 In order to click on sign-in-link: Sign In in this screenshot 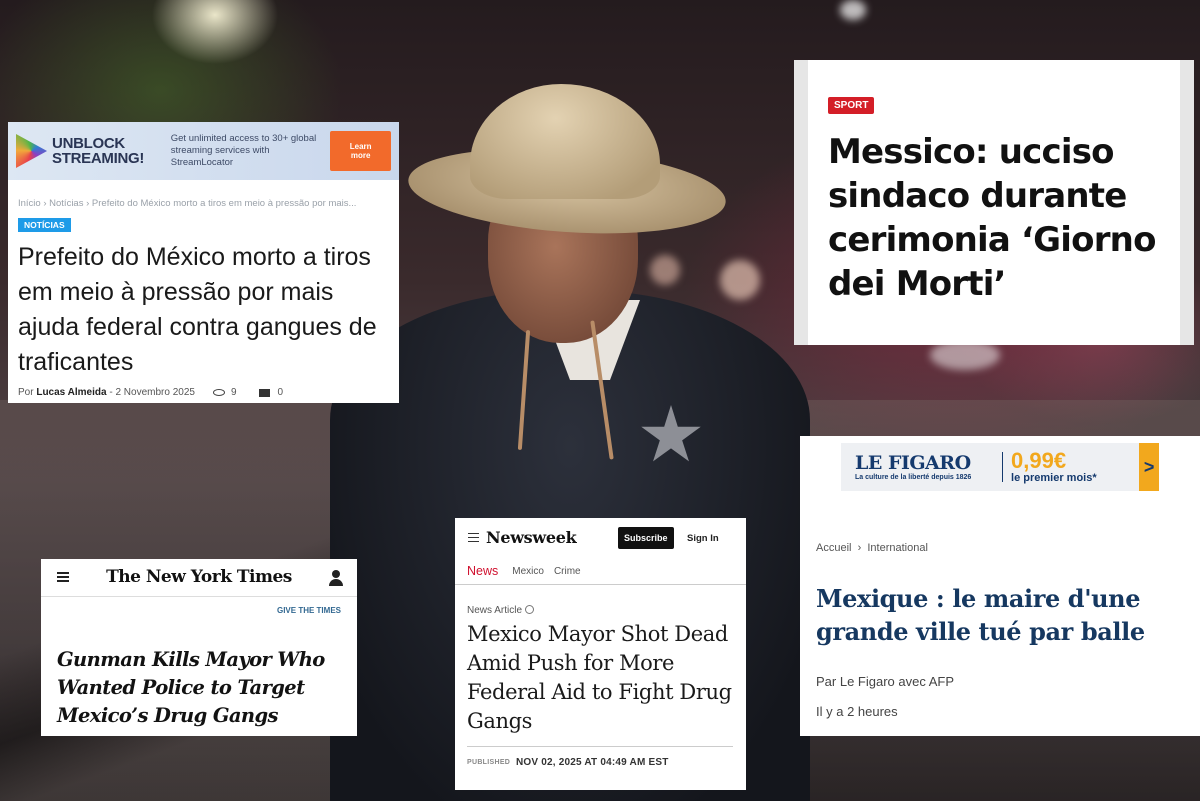, I will do `click(703, 538)`.